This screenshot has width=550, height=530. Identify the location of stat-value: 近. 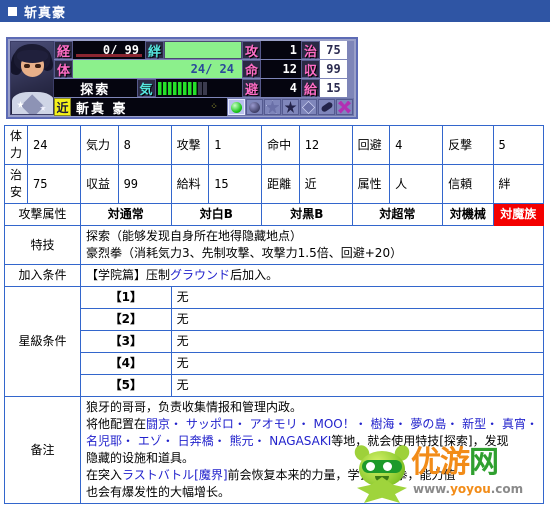
(325, 184).